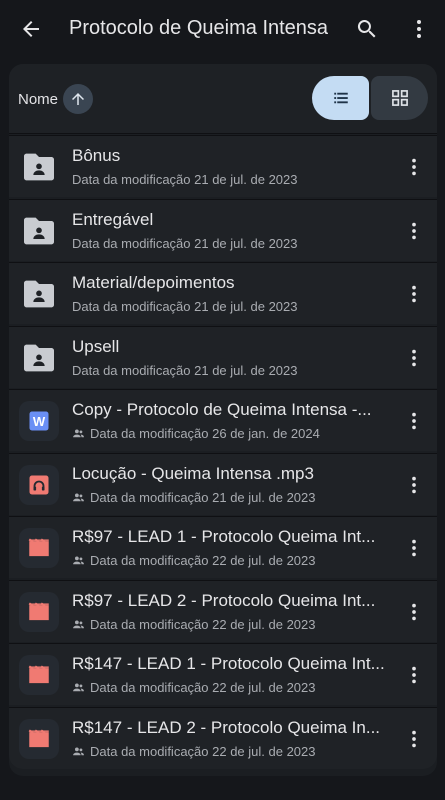 The height and width of the screenshot is (800, 445). Describe the element at coordinates (113, 219) in the screenshot. I see `file-name: Entregável` at that location.